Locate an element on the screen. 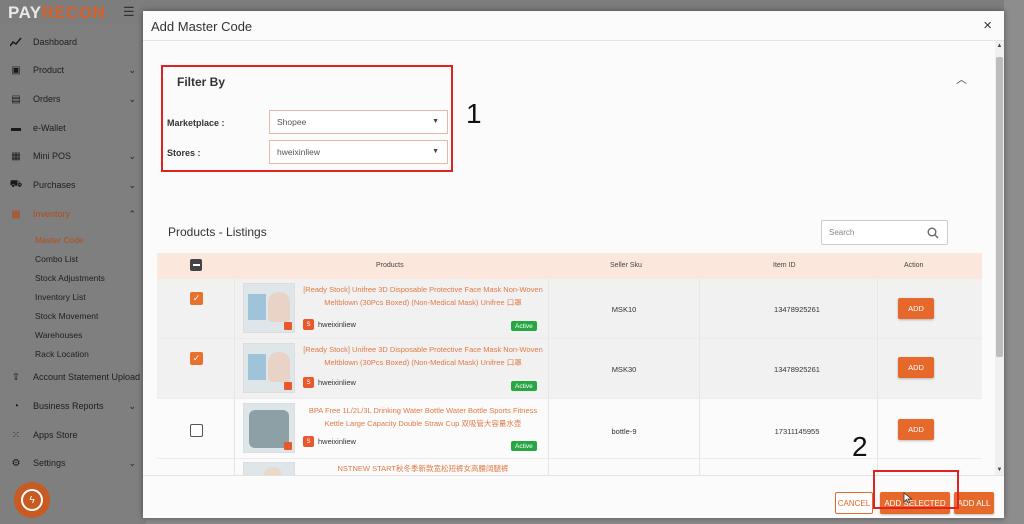 This screenshot has width=1024, height=524. scrollbar-thumb is located at coordinates (999, 207).